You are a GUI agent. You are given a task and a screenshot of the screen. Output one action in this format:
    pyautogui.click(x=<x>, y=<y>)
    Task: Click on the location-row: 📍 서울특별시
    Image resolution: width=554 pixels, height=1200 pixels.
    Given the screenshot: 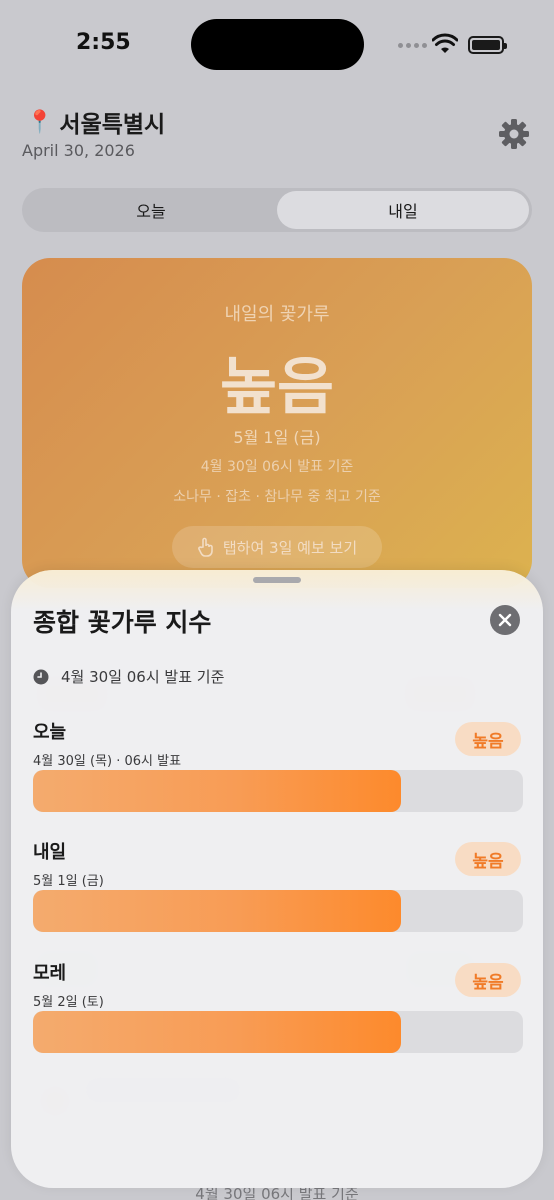 What is the action you would take?
    pyautogui.click(x=95, y=122)
    